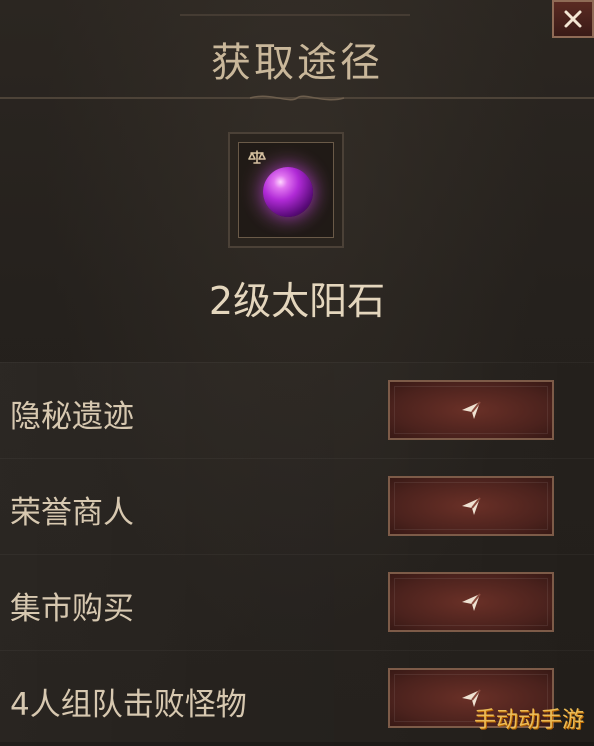  Describe the element at coordinates (297, 410) in the screenshot. I see `source-row-hidden-ruins: 隐秘遗迹` at that location.